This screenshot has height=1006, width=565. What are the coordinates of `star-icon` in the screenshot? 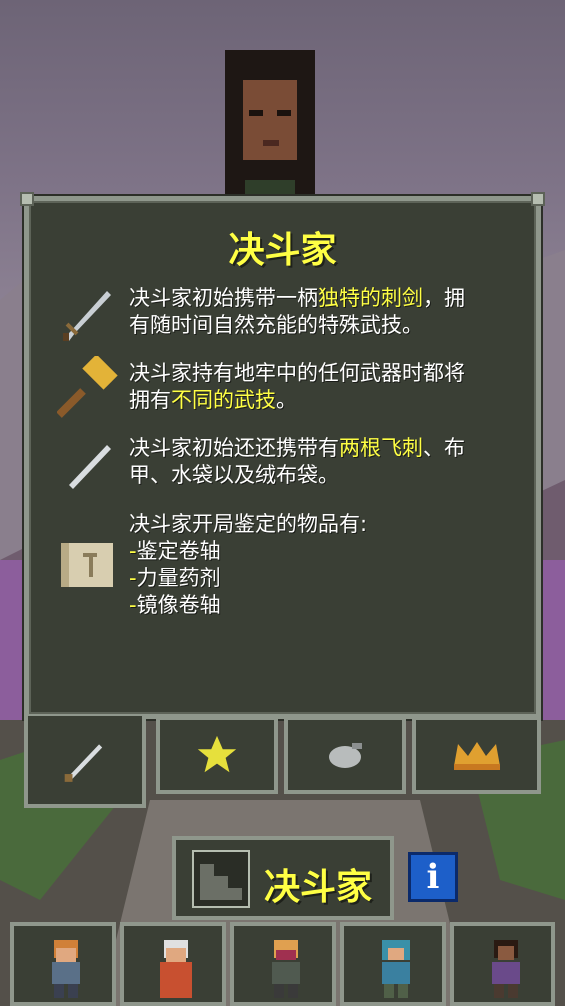 It's located at (217, 754).